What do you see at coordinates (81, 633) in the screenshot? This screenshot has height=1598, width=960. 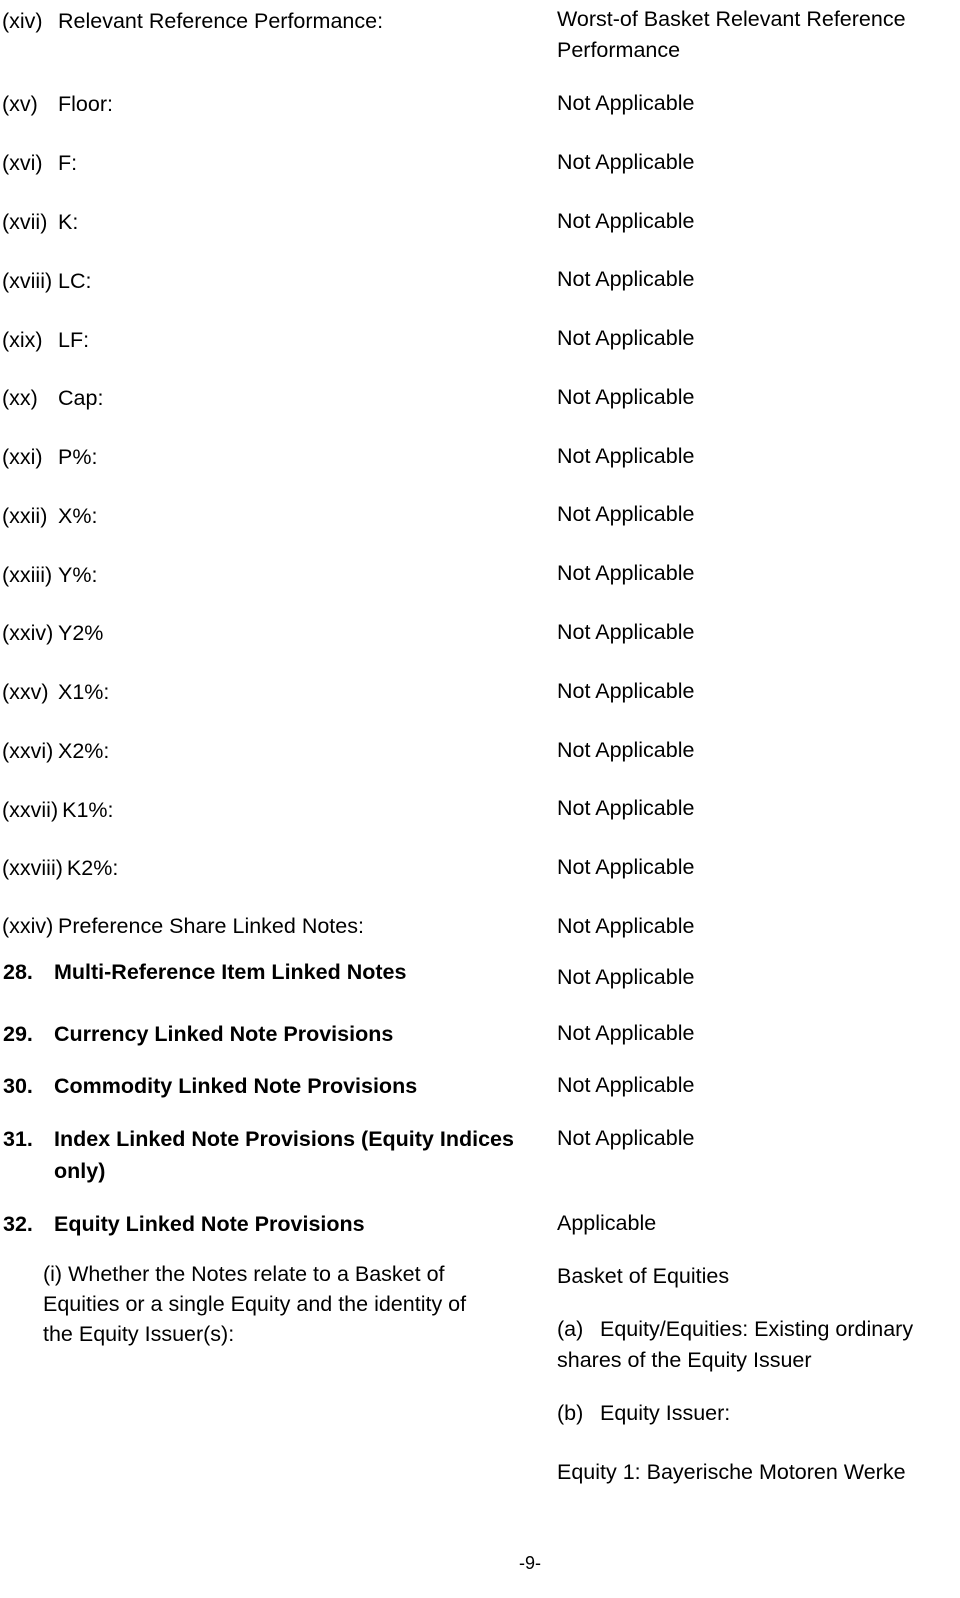 I see `roman-item-label: Y2%` at bounding box center [81, 633].